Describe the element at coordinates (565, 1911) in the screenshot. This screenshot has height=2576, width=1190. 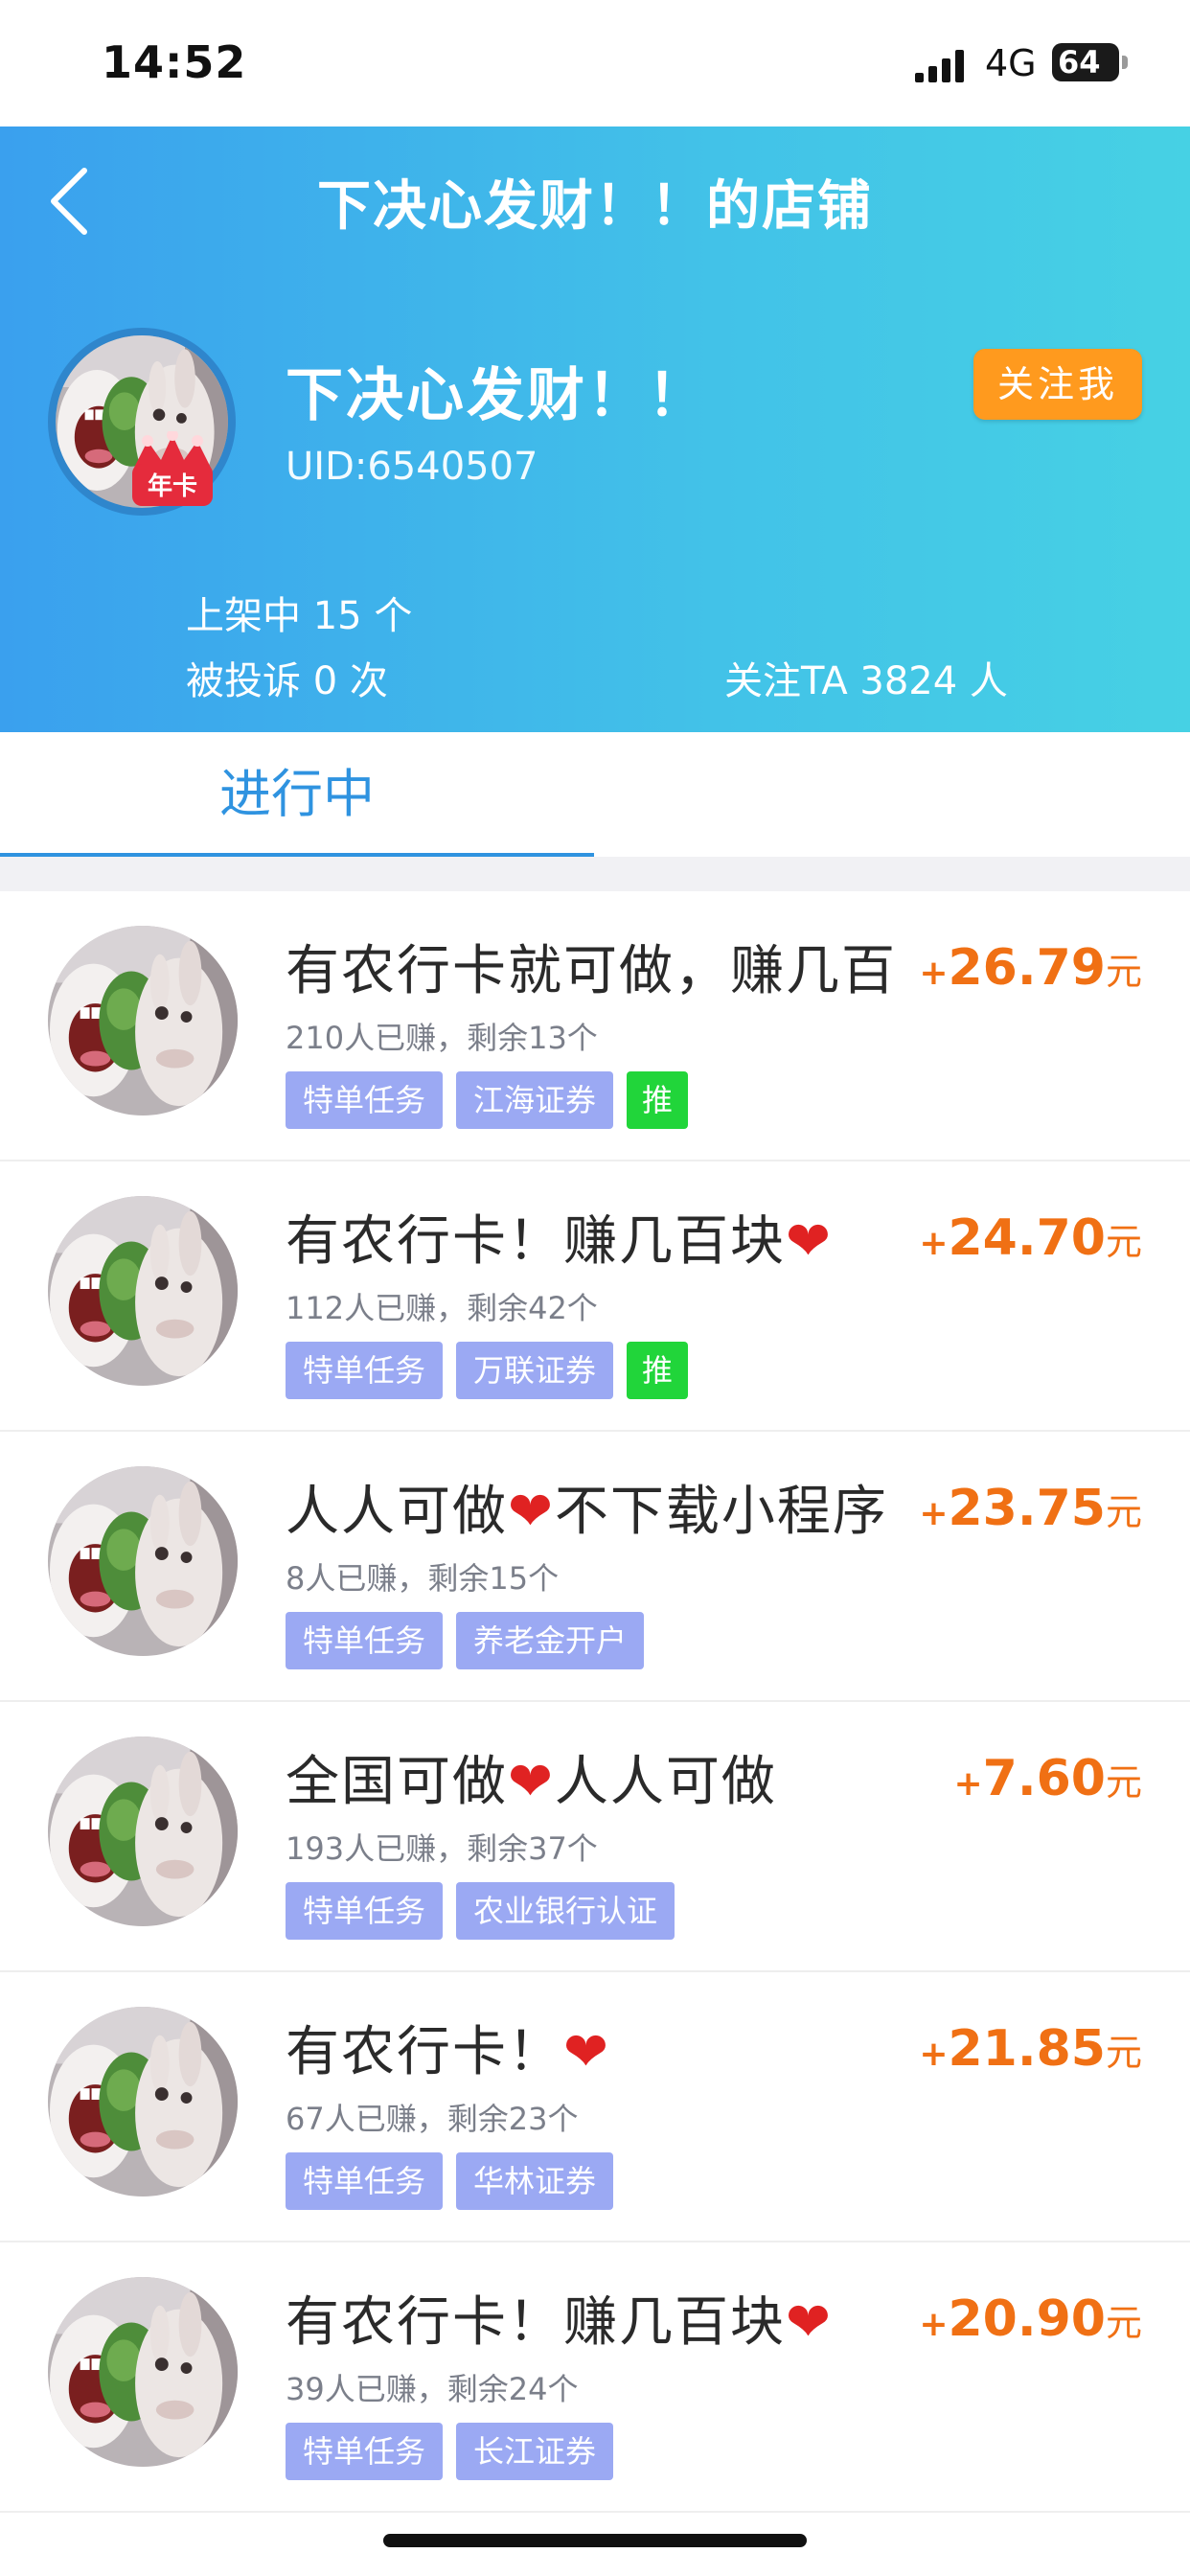
I see `tag-category: 农业银行认证` at that location.